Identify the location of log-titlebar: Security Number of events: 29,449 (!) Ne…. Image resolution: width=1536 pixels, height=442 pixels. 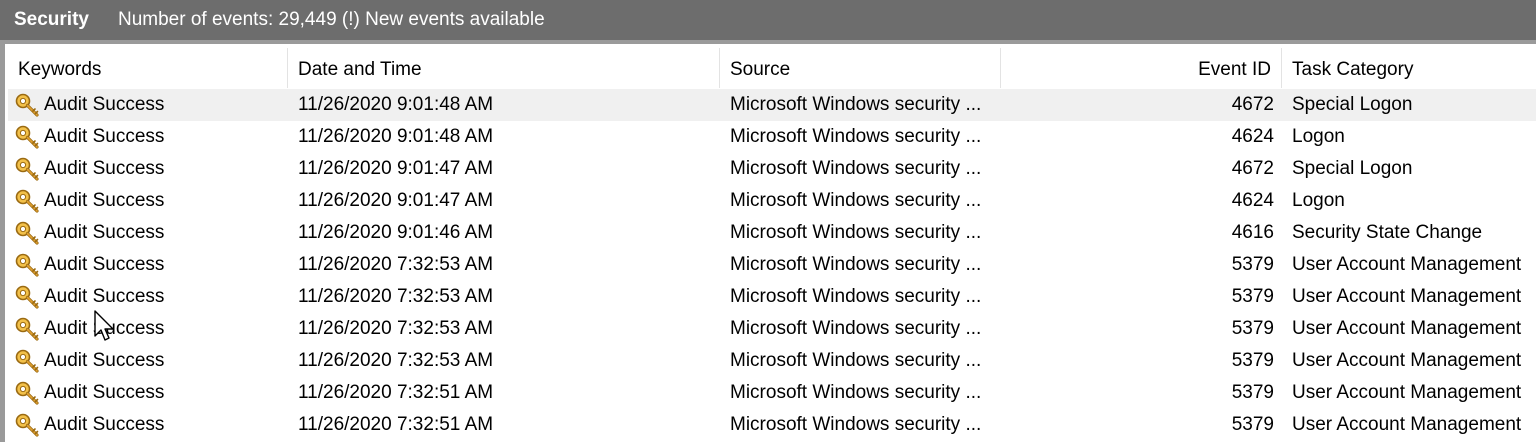
(768, 20).